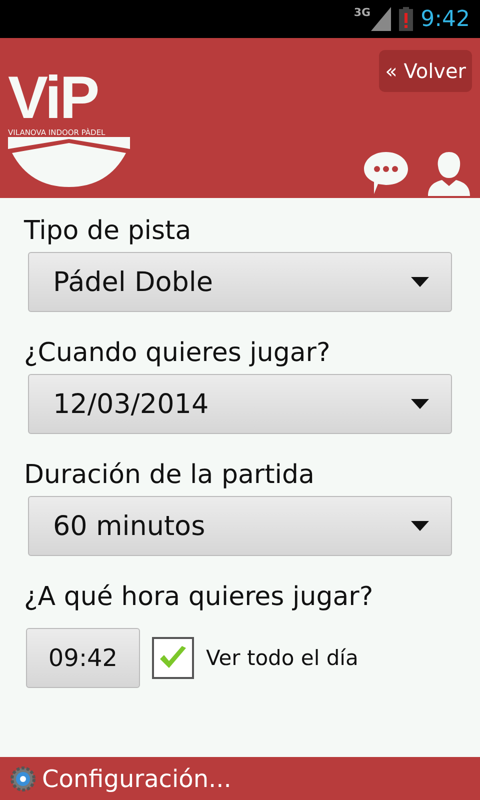  I want to click on dropdown: Pádel Doble, so click(240, 282).